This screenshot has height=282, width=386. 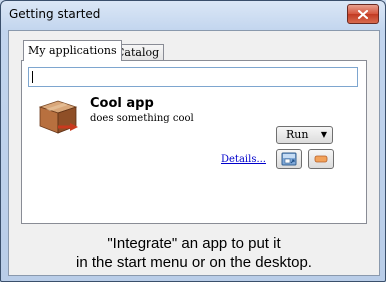 What do you see at coordinates (32, 77) in the screenshot?
I see `text-caret` at bounding box center [32, 77].